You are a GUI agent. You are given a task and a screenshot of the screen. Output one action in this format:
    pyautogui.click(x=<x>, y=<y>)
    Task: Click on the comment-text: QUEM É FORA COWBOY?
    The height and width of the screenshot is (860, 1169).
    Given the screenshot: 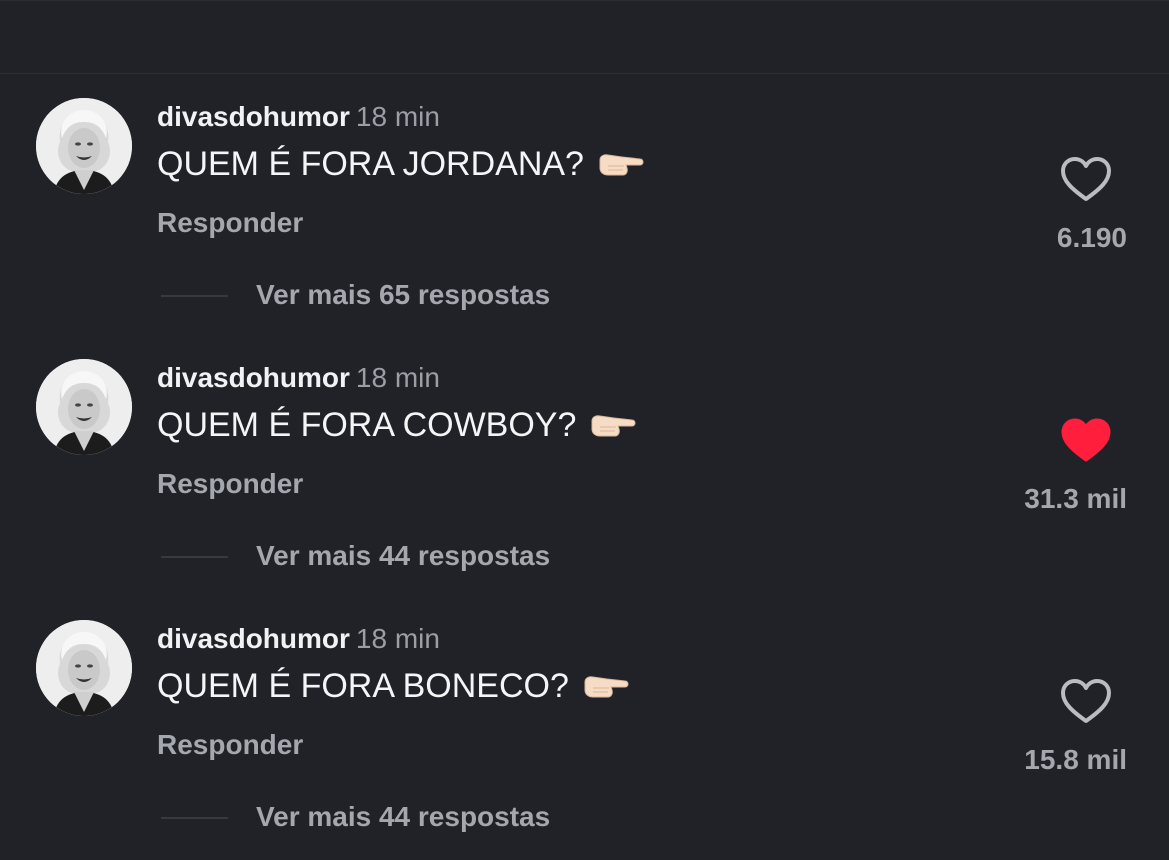 What is the action you would take?
    pyautogui.click(x=397, y=425)
    